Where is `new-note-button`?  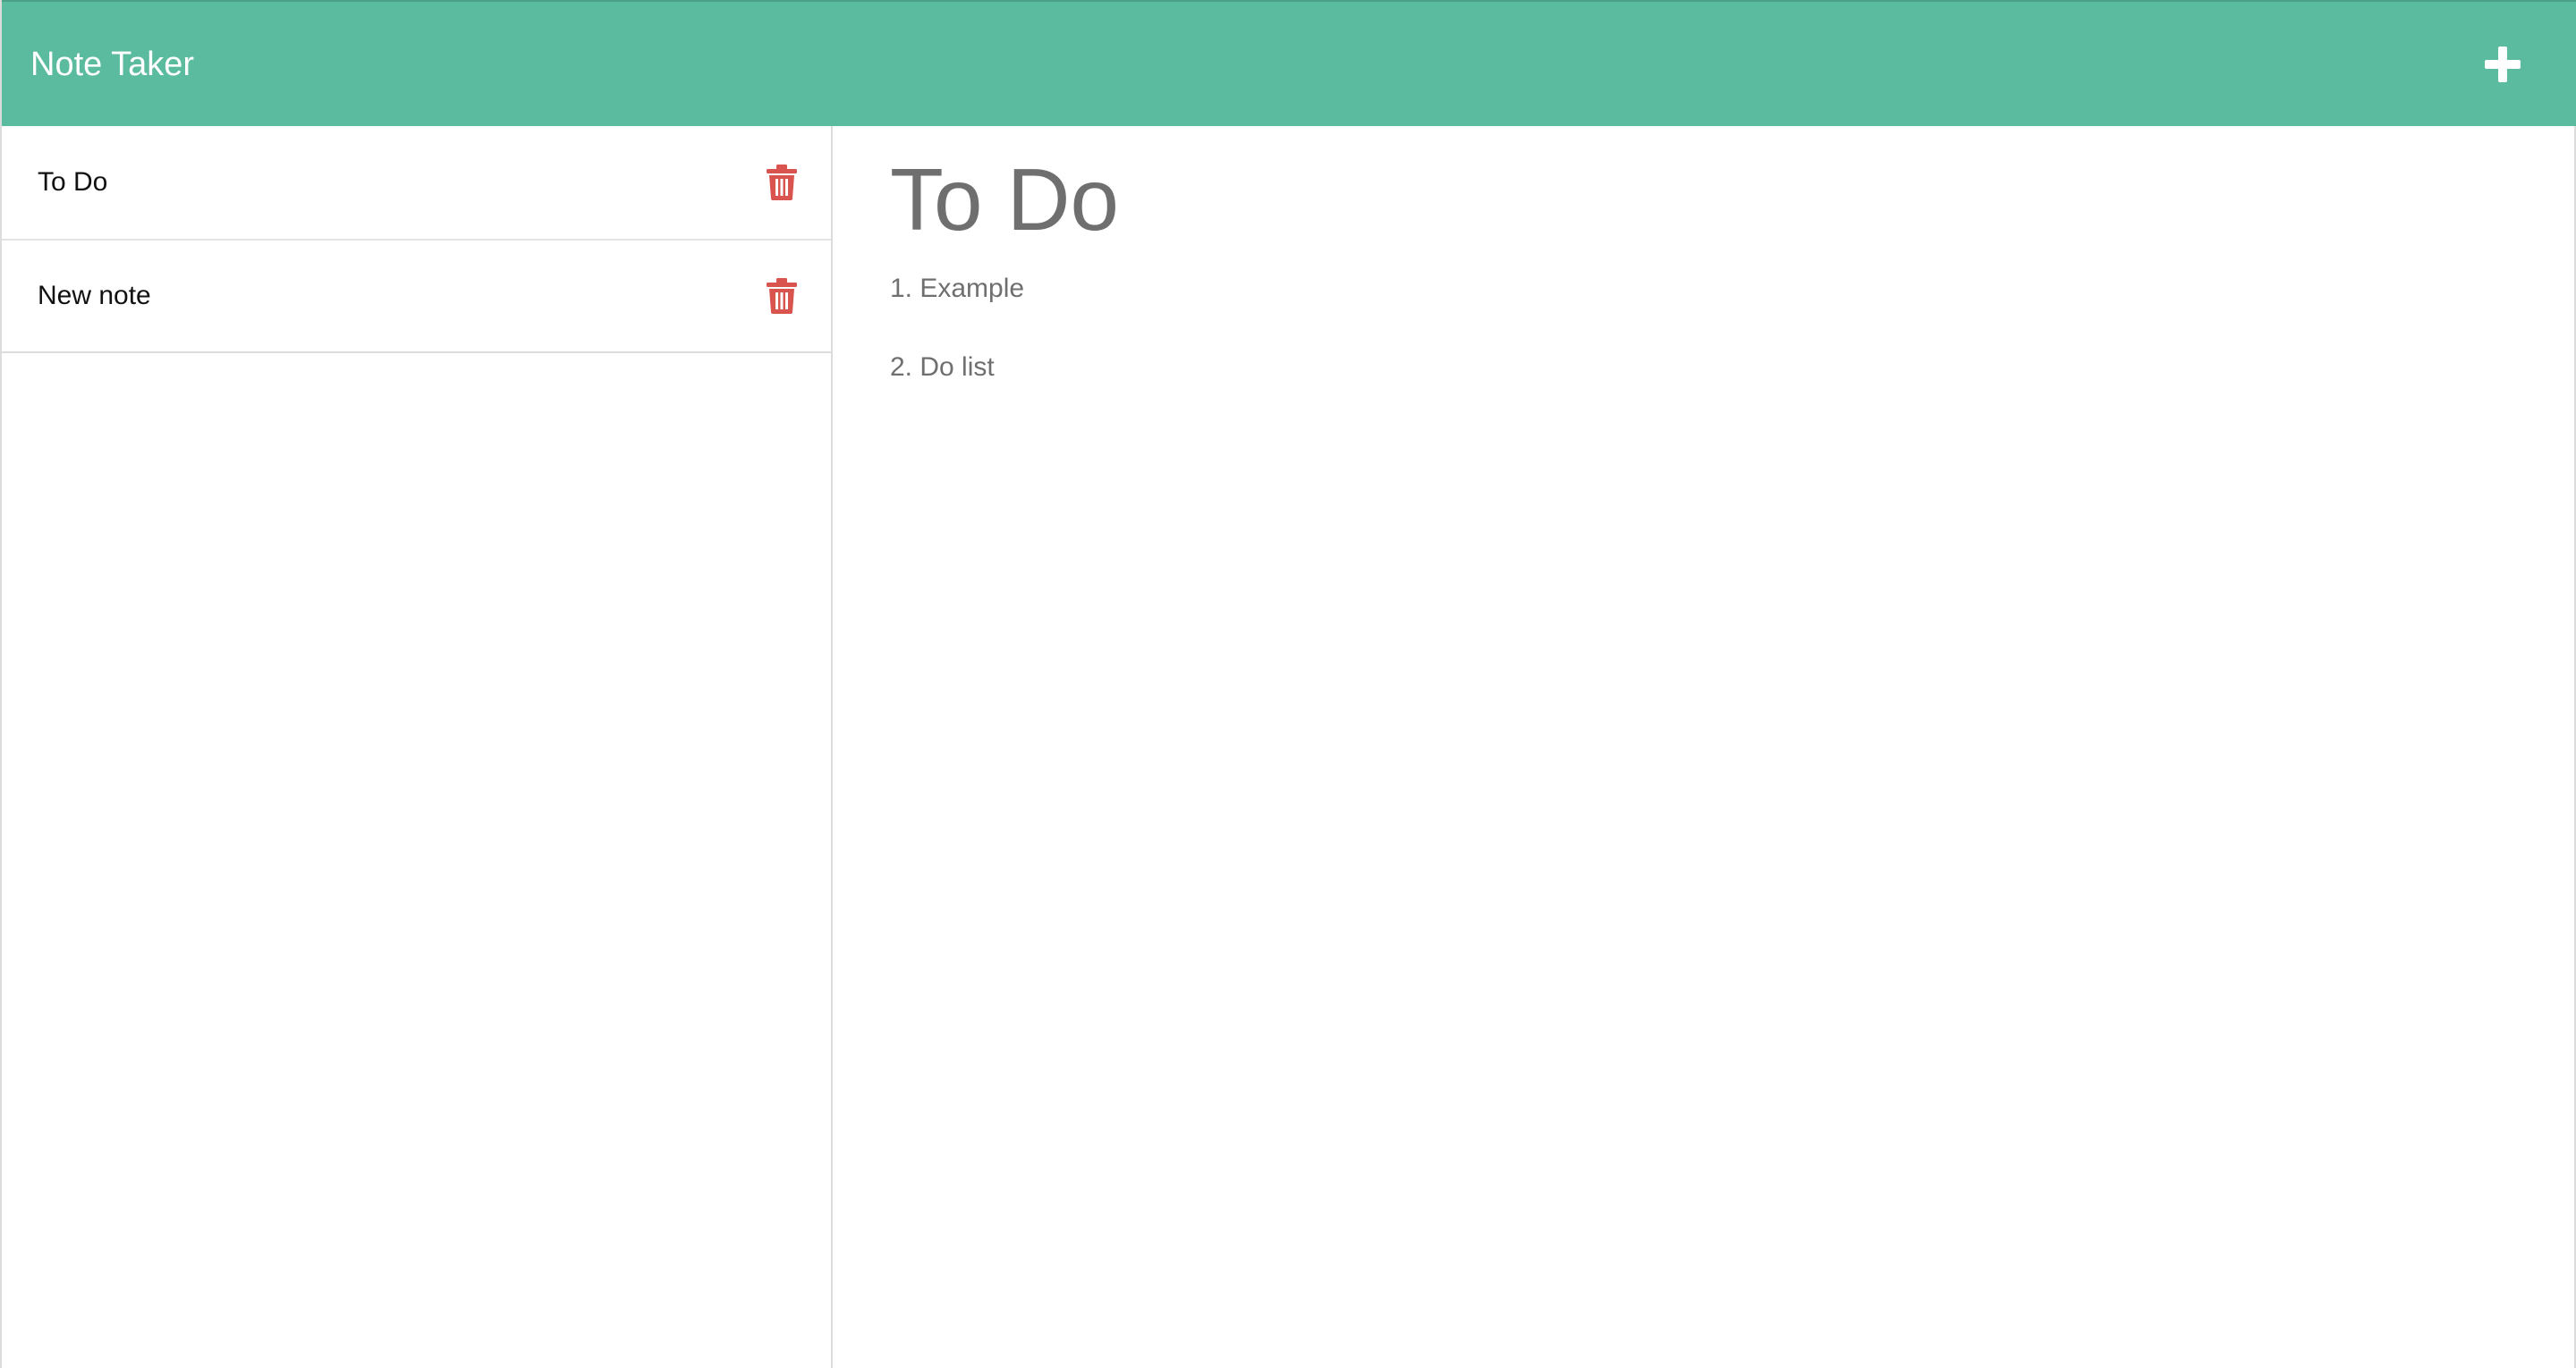
new-note-button is located at coordinates (2502, 65).